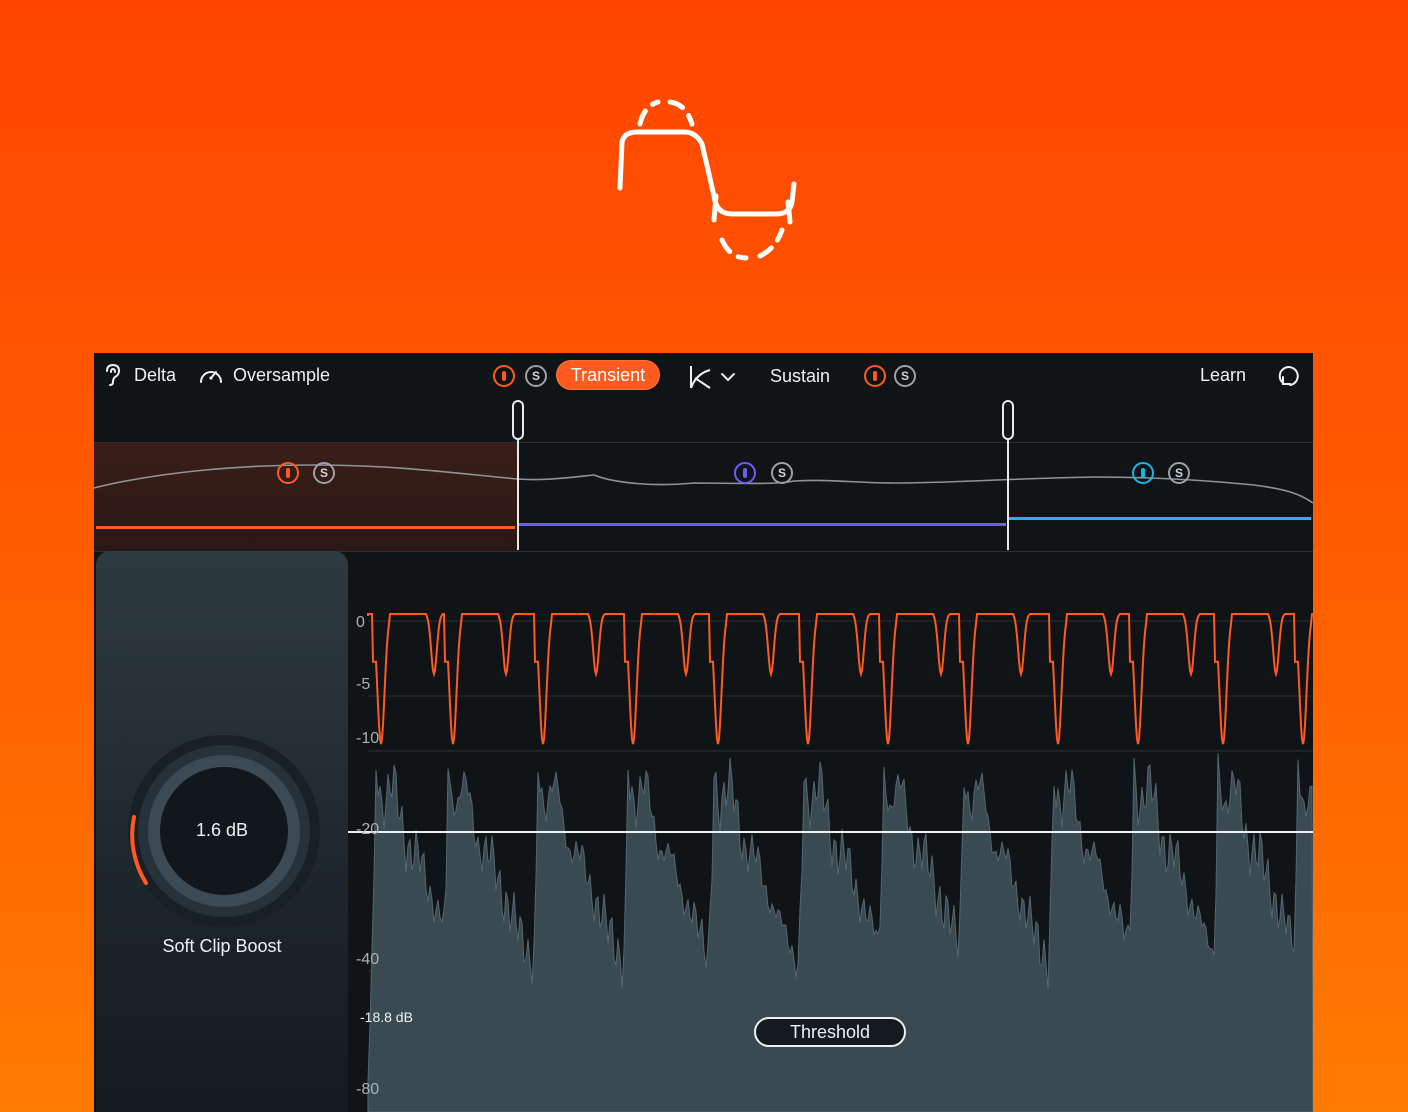 This screenshot has width=1408, height=1112. I want to click on threshold-label: Threshold, so click(830, 1031).